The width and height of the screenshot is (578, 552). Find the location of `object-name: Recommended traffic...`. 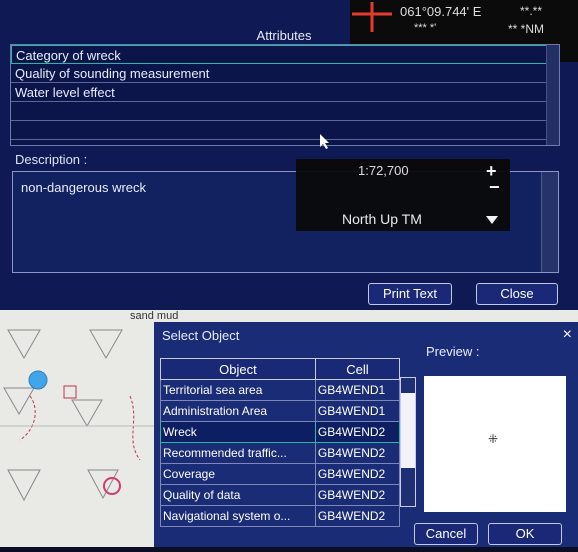

object-name: Recommended traffic... is located at coordinates (238, 453).